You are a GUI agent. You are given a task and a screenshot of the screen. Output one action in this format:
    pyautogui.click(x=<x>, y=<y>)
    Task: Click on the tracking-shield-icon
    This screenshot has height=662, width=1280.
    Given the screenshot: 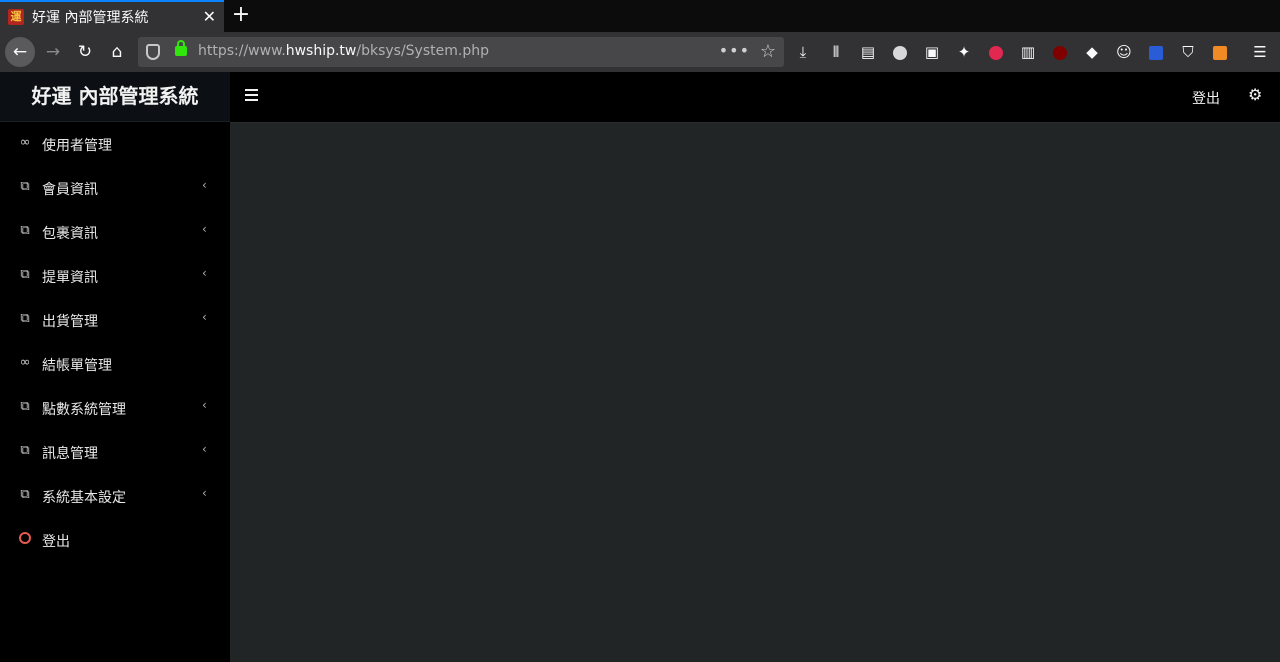 What is the action you would take?
    pyautogui.click(x=153, y=52)
    